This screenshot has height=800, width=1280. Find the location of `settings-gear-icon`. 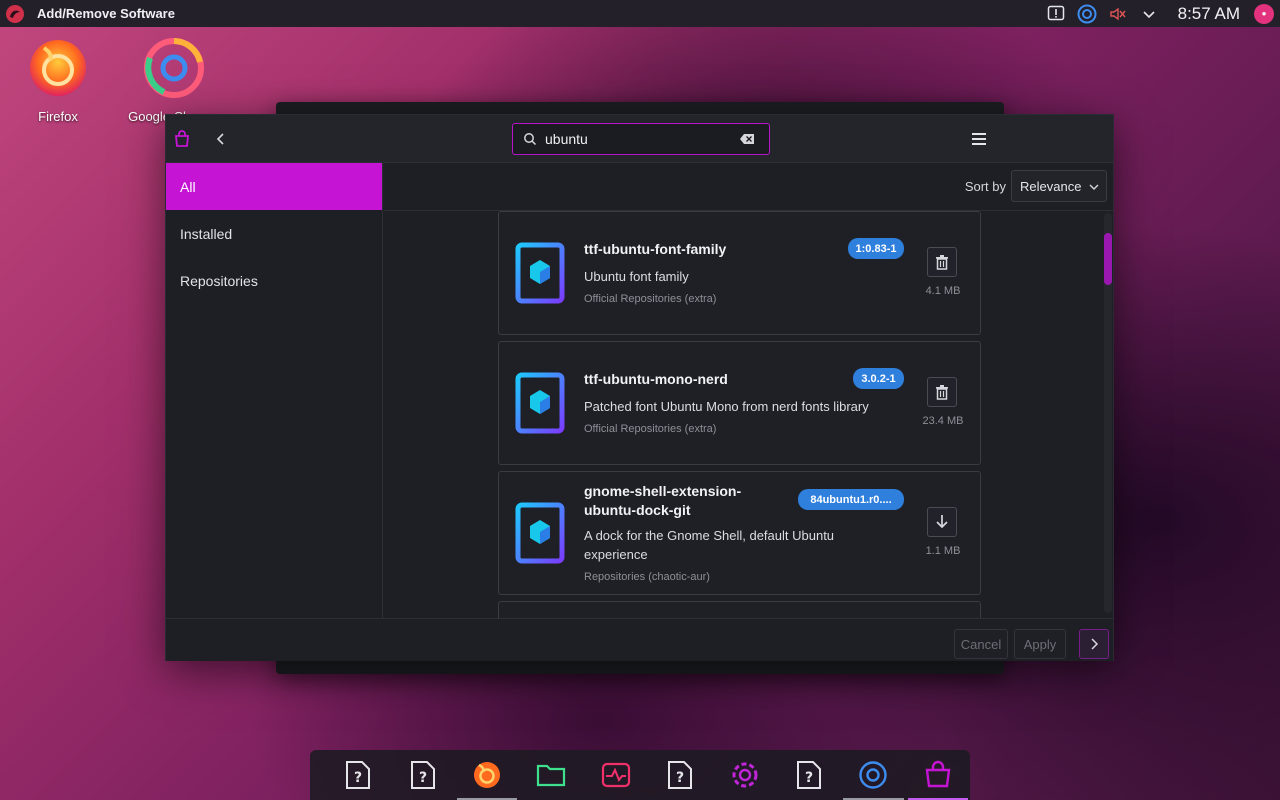

settings-gear-icon is located at coordinates (745, 775).